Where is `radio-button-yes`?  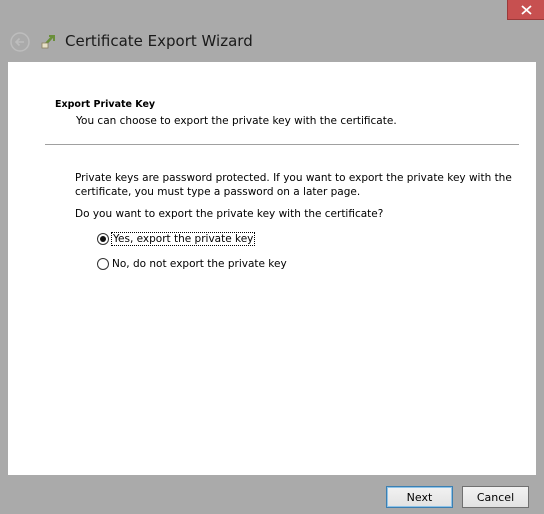 radio-button-yes is located at coordinates (103, 239).